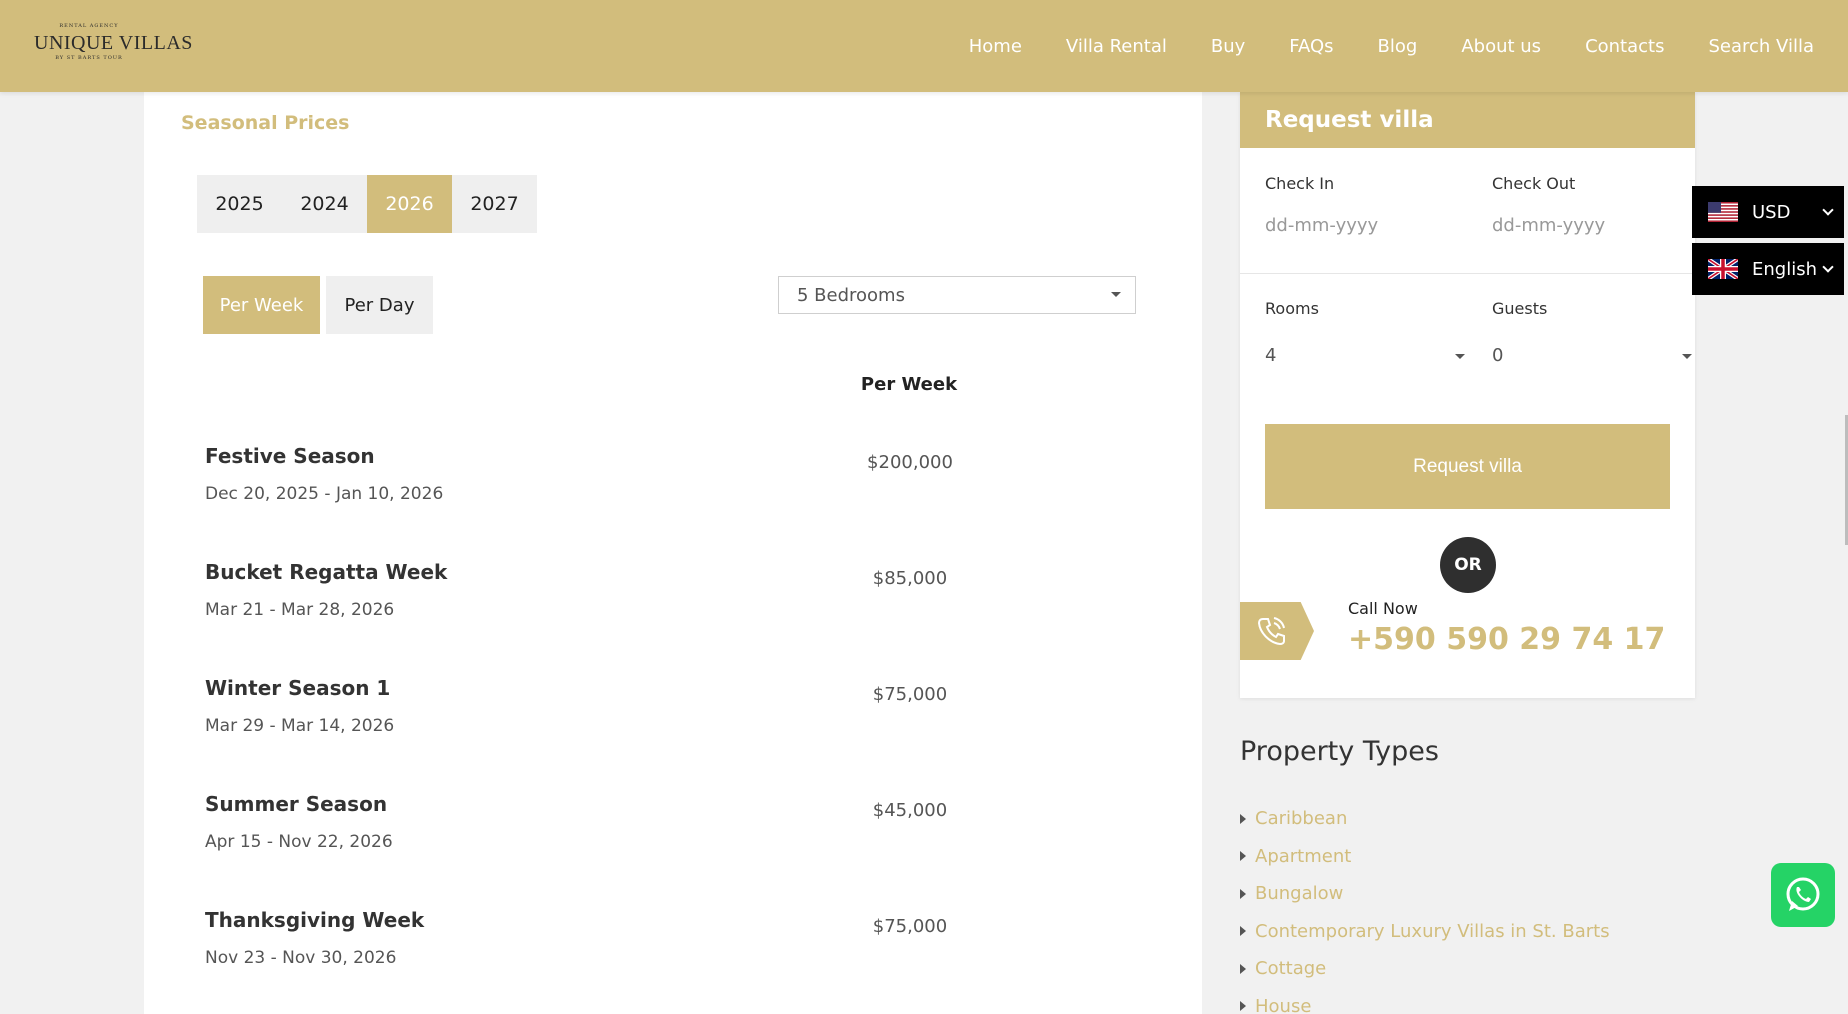 Image resolution: width=1848 pixels, height=1014 pixels. Describe the element at coordinates (1506, 639) in the screenshot. I see `phone-number-link: +590 590 29 74 17` at that location.